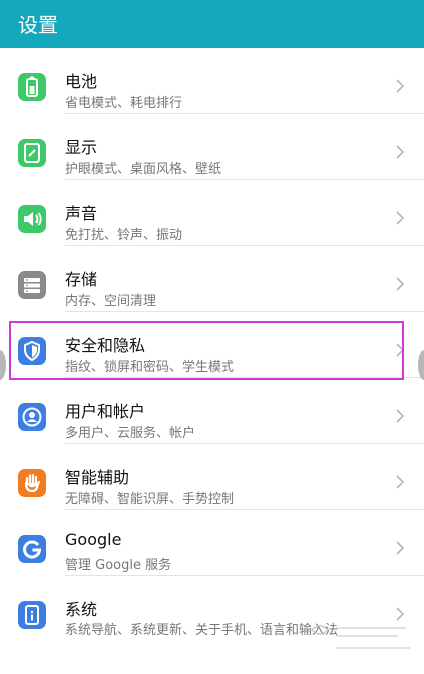  What do you see at coordinates (32, 87) in the screenshot?
I see `battery-icon` at bounding box center [32, 87].